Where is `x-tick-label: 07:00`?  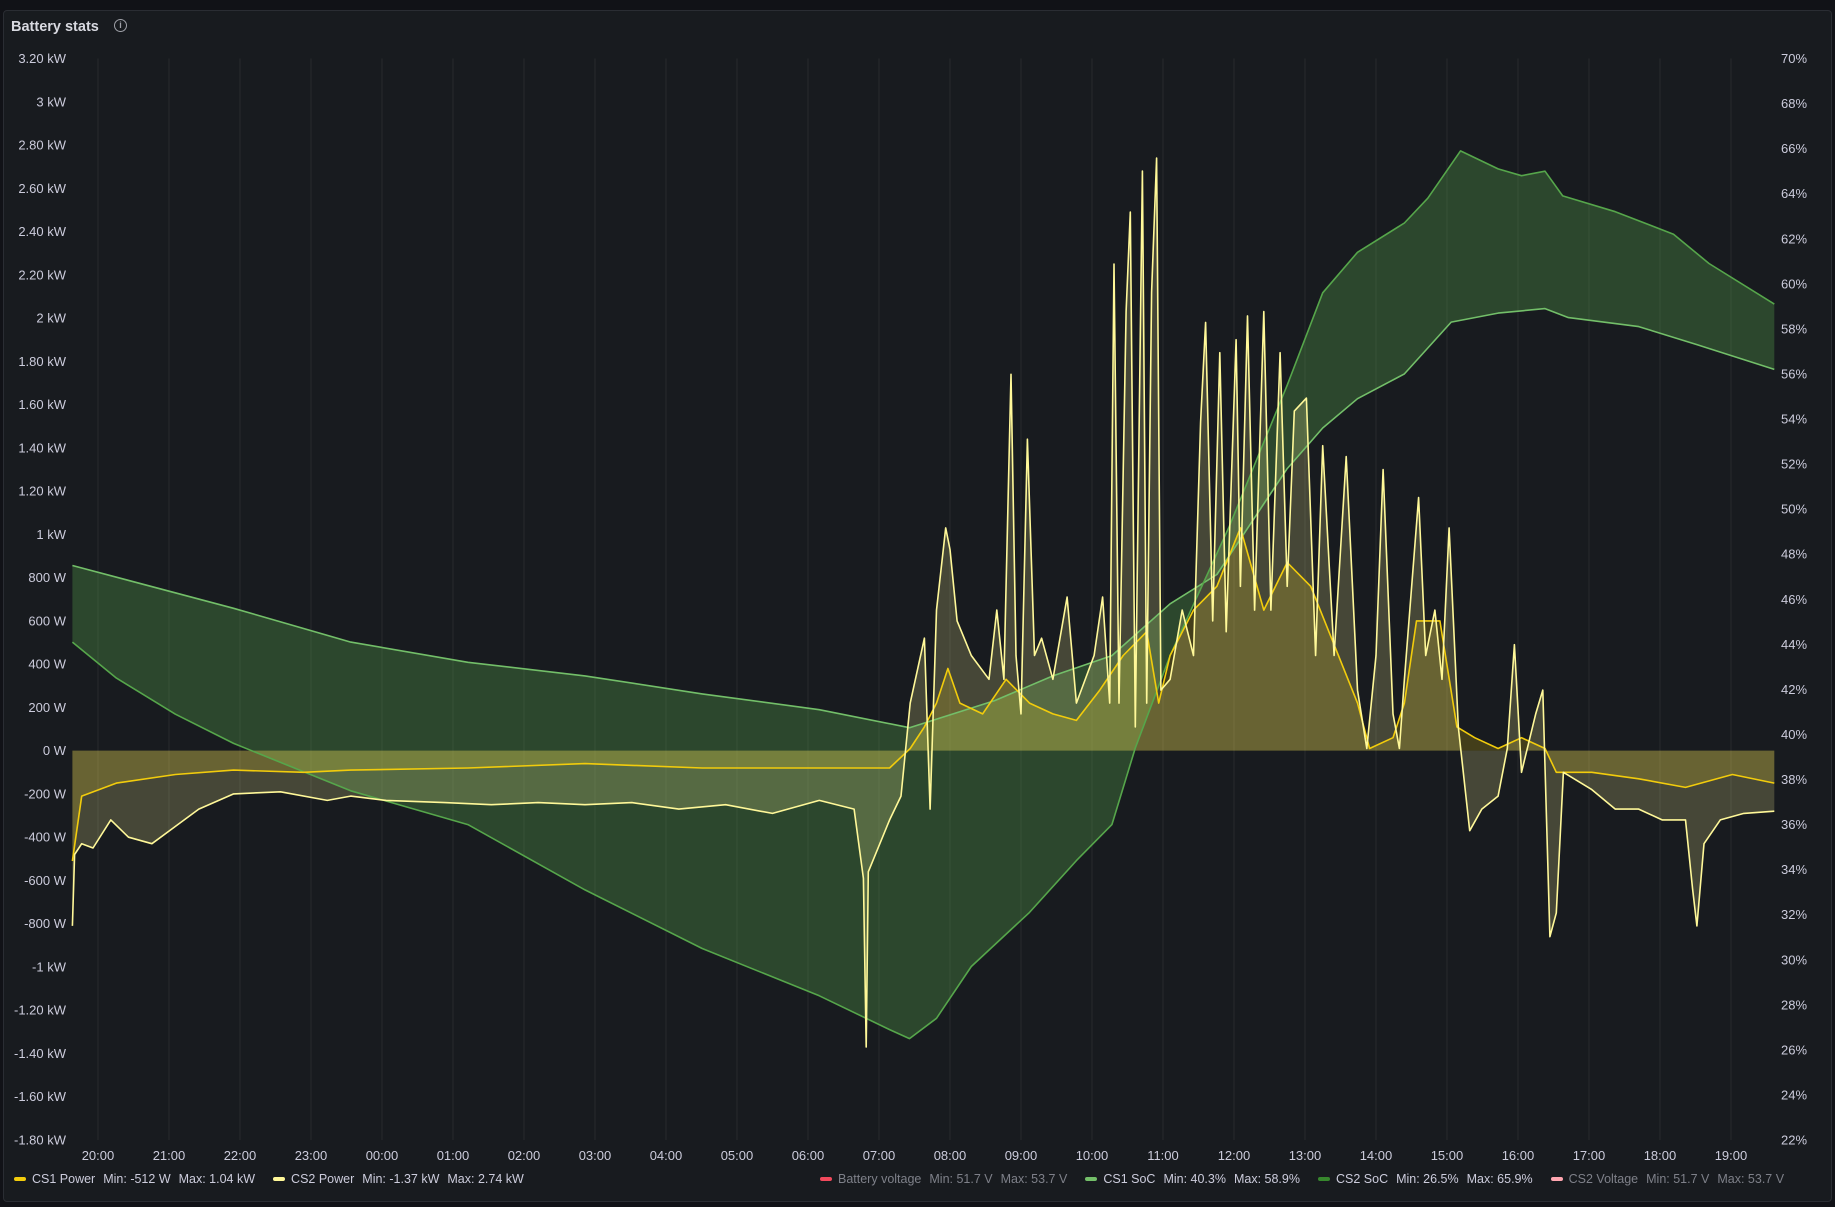
x-tick-label: 07:00 is located at coordinates (879, 1155).